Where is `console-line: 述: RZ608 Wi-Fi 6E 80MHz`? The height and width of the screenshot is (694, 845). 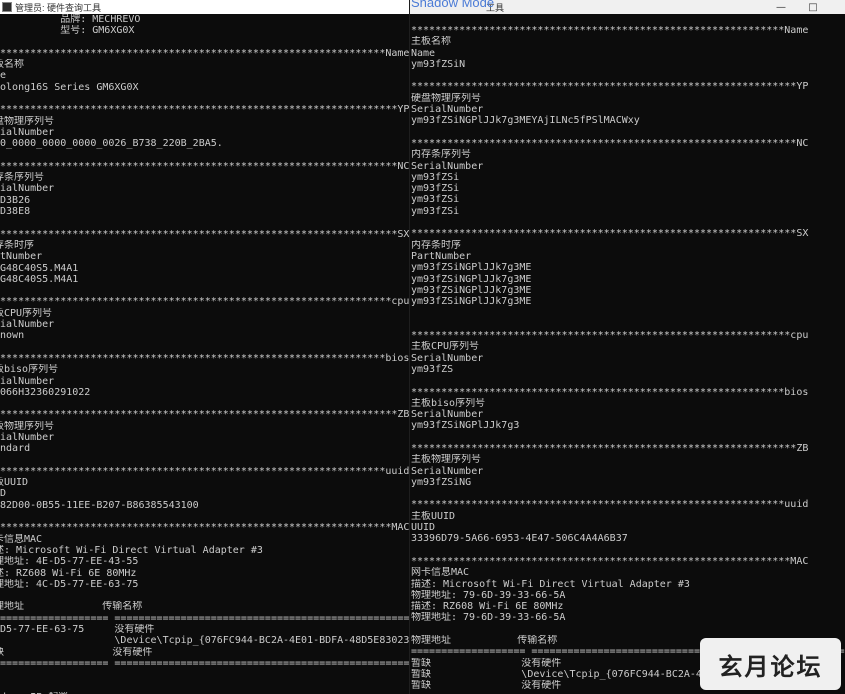
console-line: 述: RZ608 Wi-Fi 6E 80MHz is located at coordinates (68, 573).